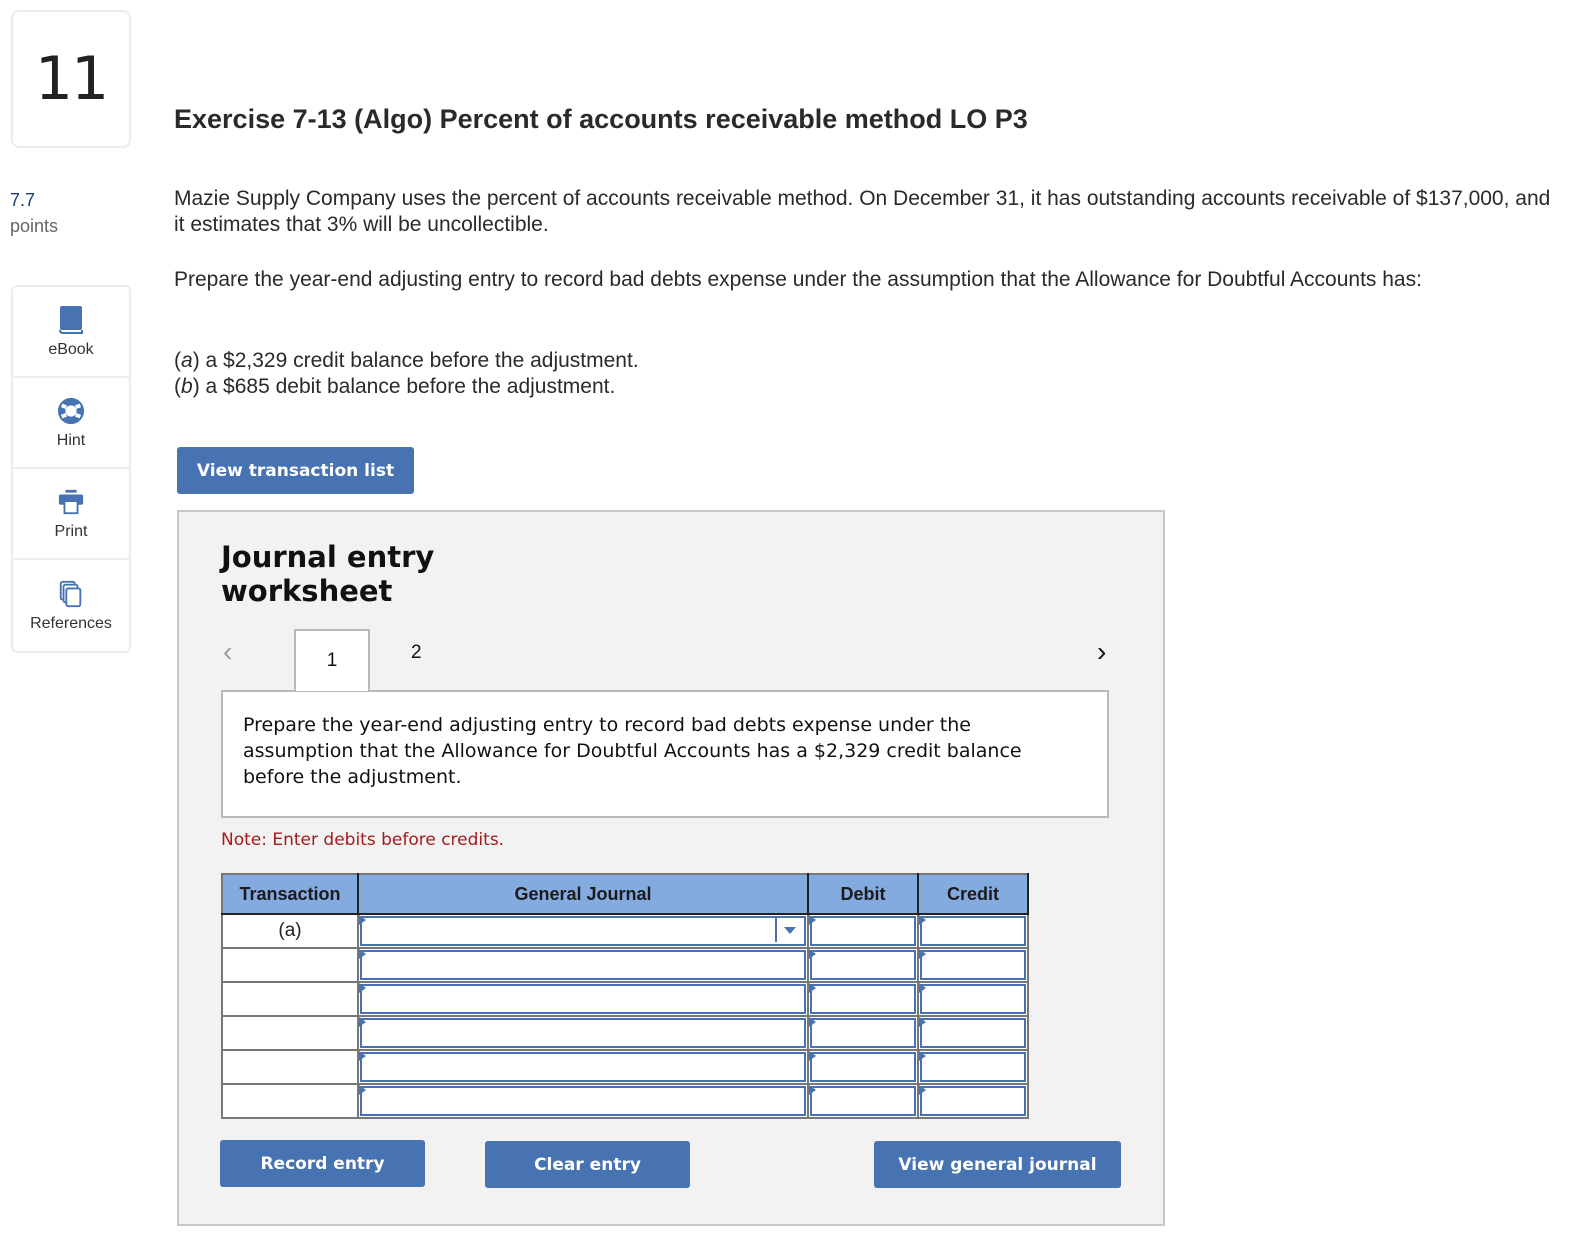 The image size is (1582, 1246). What do you see at coordinates (71, 440) in the screenshot?
I see `sidebar-item-label: Hint` at bounding box center [71, 440].